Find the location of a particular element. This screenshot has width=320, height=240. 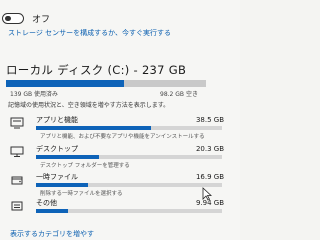

category-desktop: デスクトップ 20.3 GB デスクトップ フォルダーを管理する is located at coordinates (117, 159).